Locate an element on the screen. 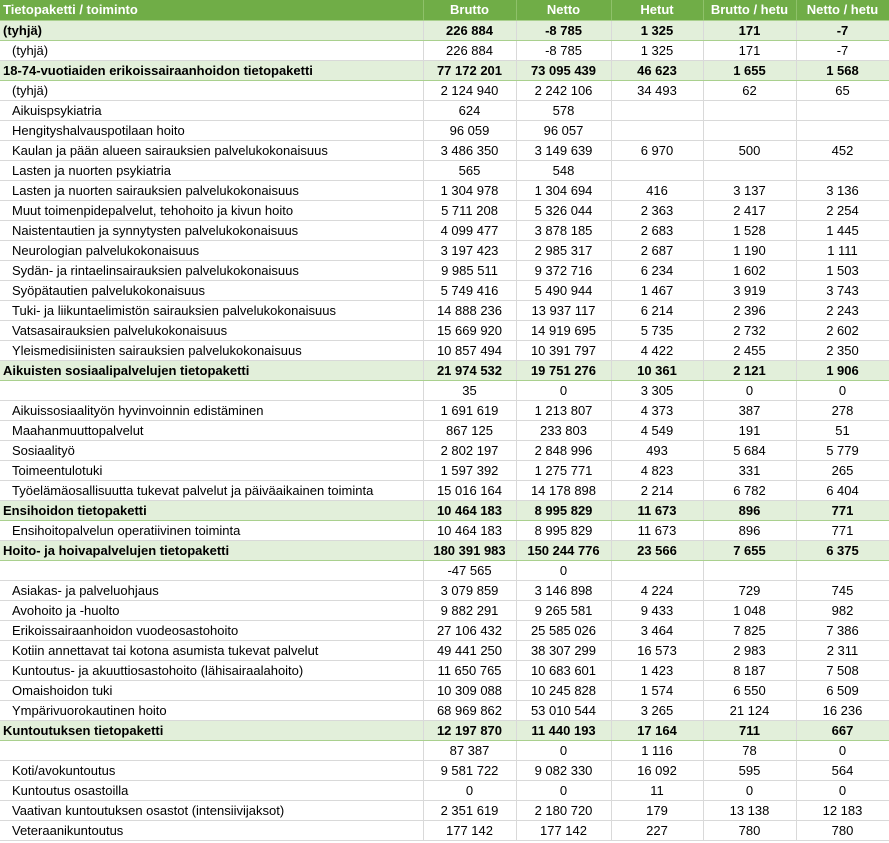 The width and height of the screenshot is (889, 843). brutto-cell: 9 985 511 is located at coordinates (470, 270).